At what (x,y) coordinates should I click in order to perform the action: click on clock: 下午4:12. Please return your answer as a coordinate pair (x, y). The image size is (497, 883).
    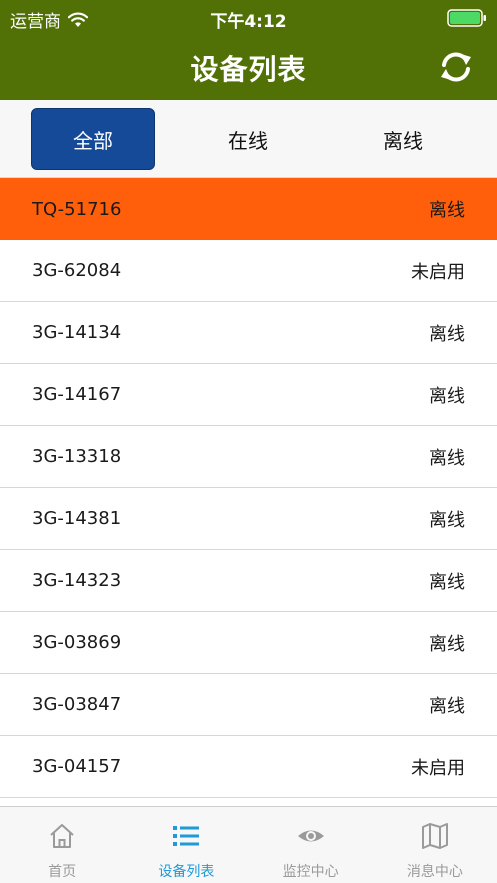
    Looking at the image, I should click on (248, 22).